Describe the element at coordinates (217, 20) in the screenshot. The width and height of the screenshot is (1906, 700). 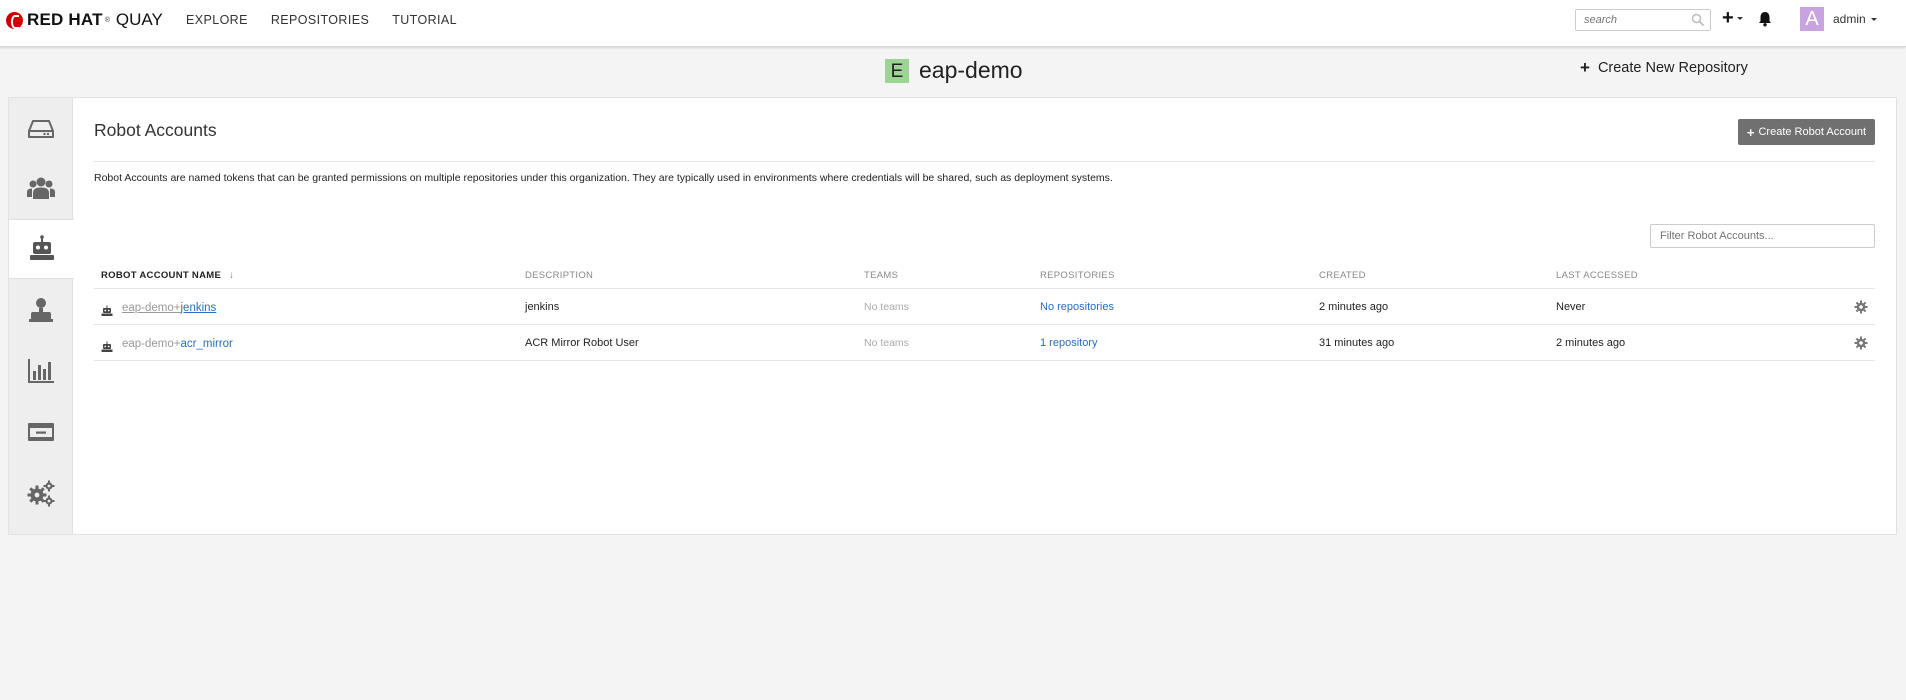
I see `nav-explore: EXPLORE` at that location.